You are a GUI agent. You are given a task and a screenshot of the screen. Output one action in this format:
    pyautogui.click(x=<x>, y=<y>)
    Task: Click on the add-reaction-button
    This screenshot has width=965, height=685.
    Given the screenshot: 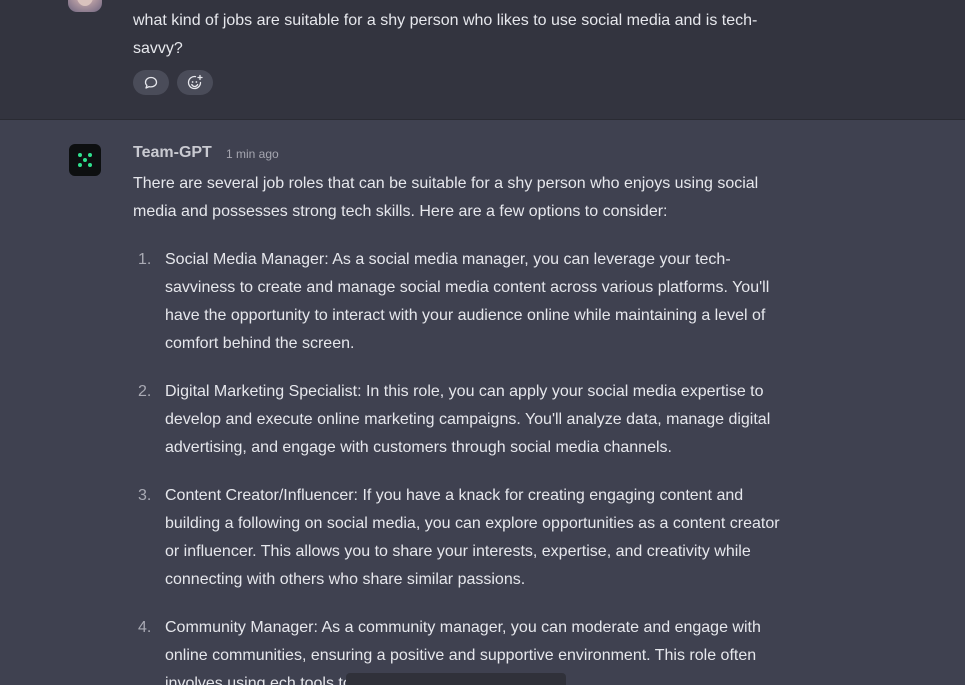 What is the action you would take?
    pyautogui.click(x=195, y=82)
    